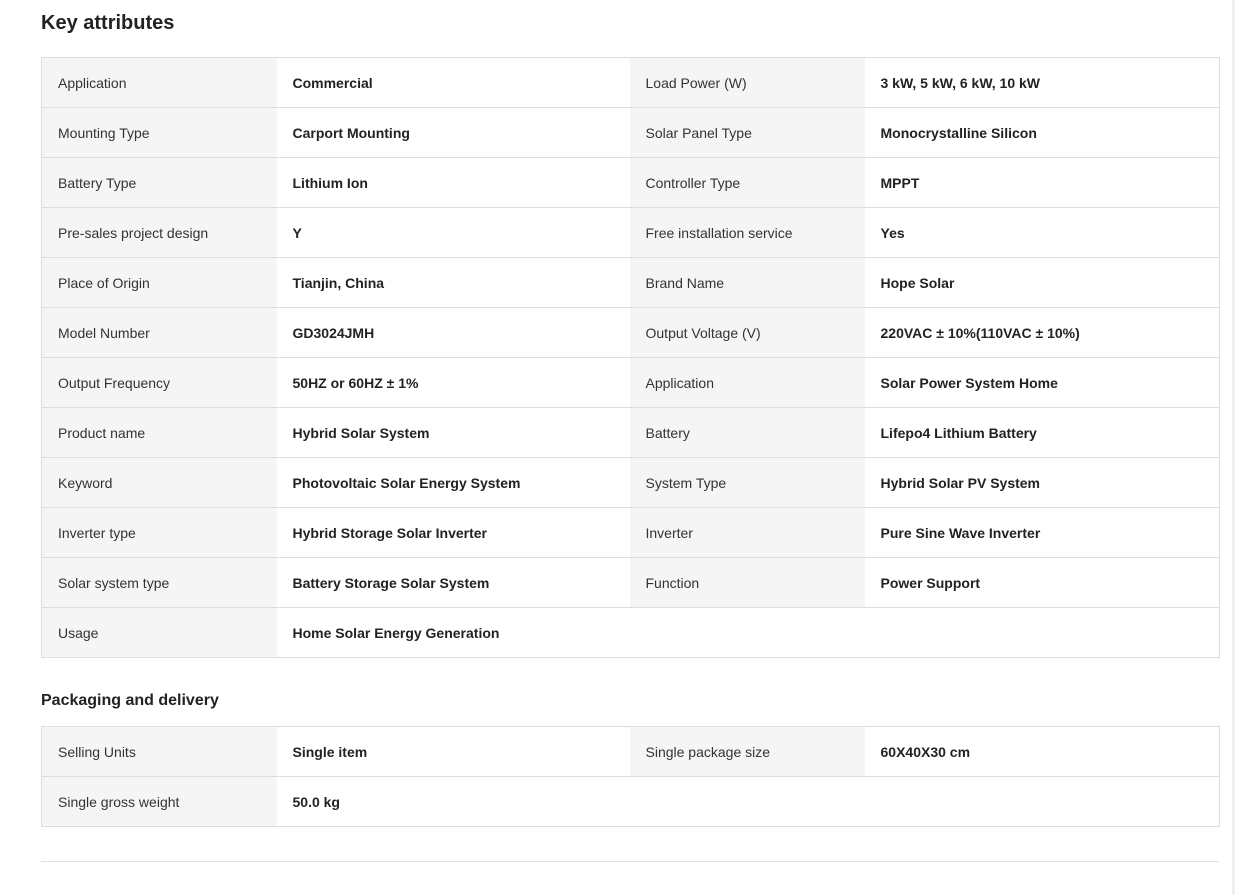 The image size is (1235, 895). I want to click on attribute-value: 60X40X30 cm, so click(1042, 751).